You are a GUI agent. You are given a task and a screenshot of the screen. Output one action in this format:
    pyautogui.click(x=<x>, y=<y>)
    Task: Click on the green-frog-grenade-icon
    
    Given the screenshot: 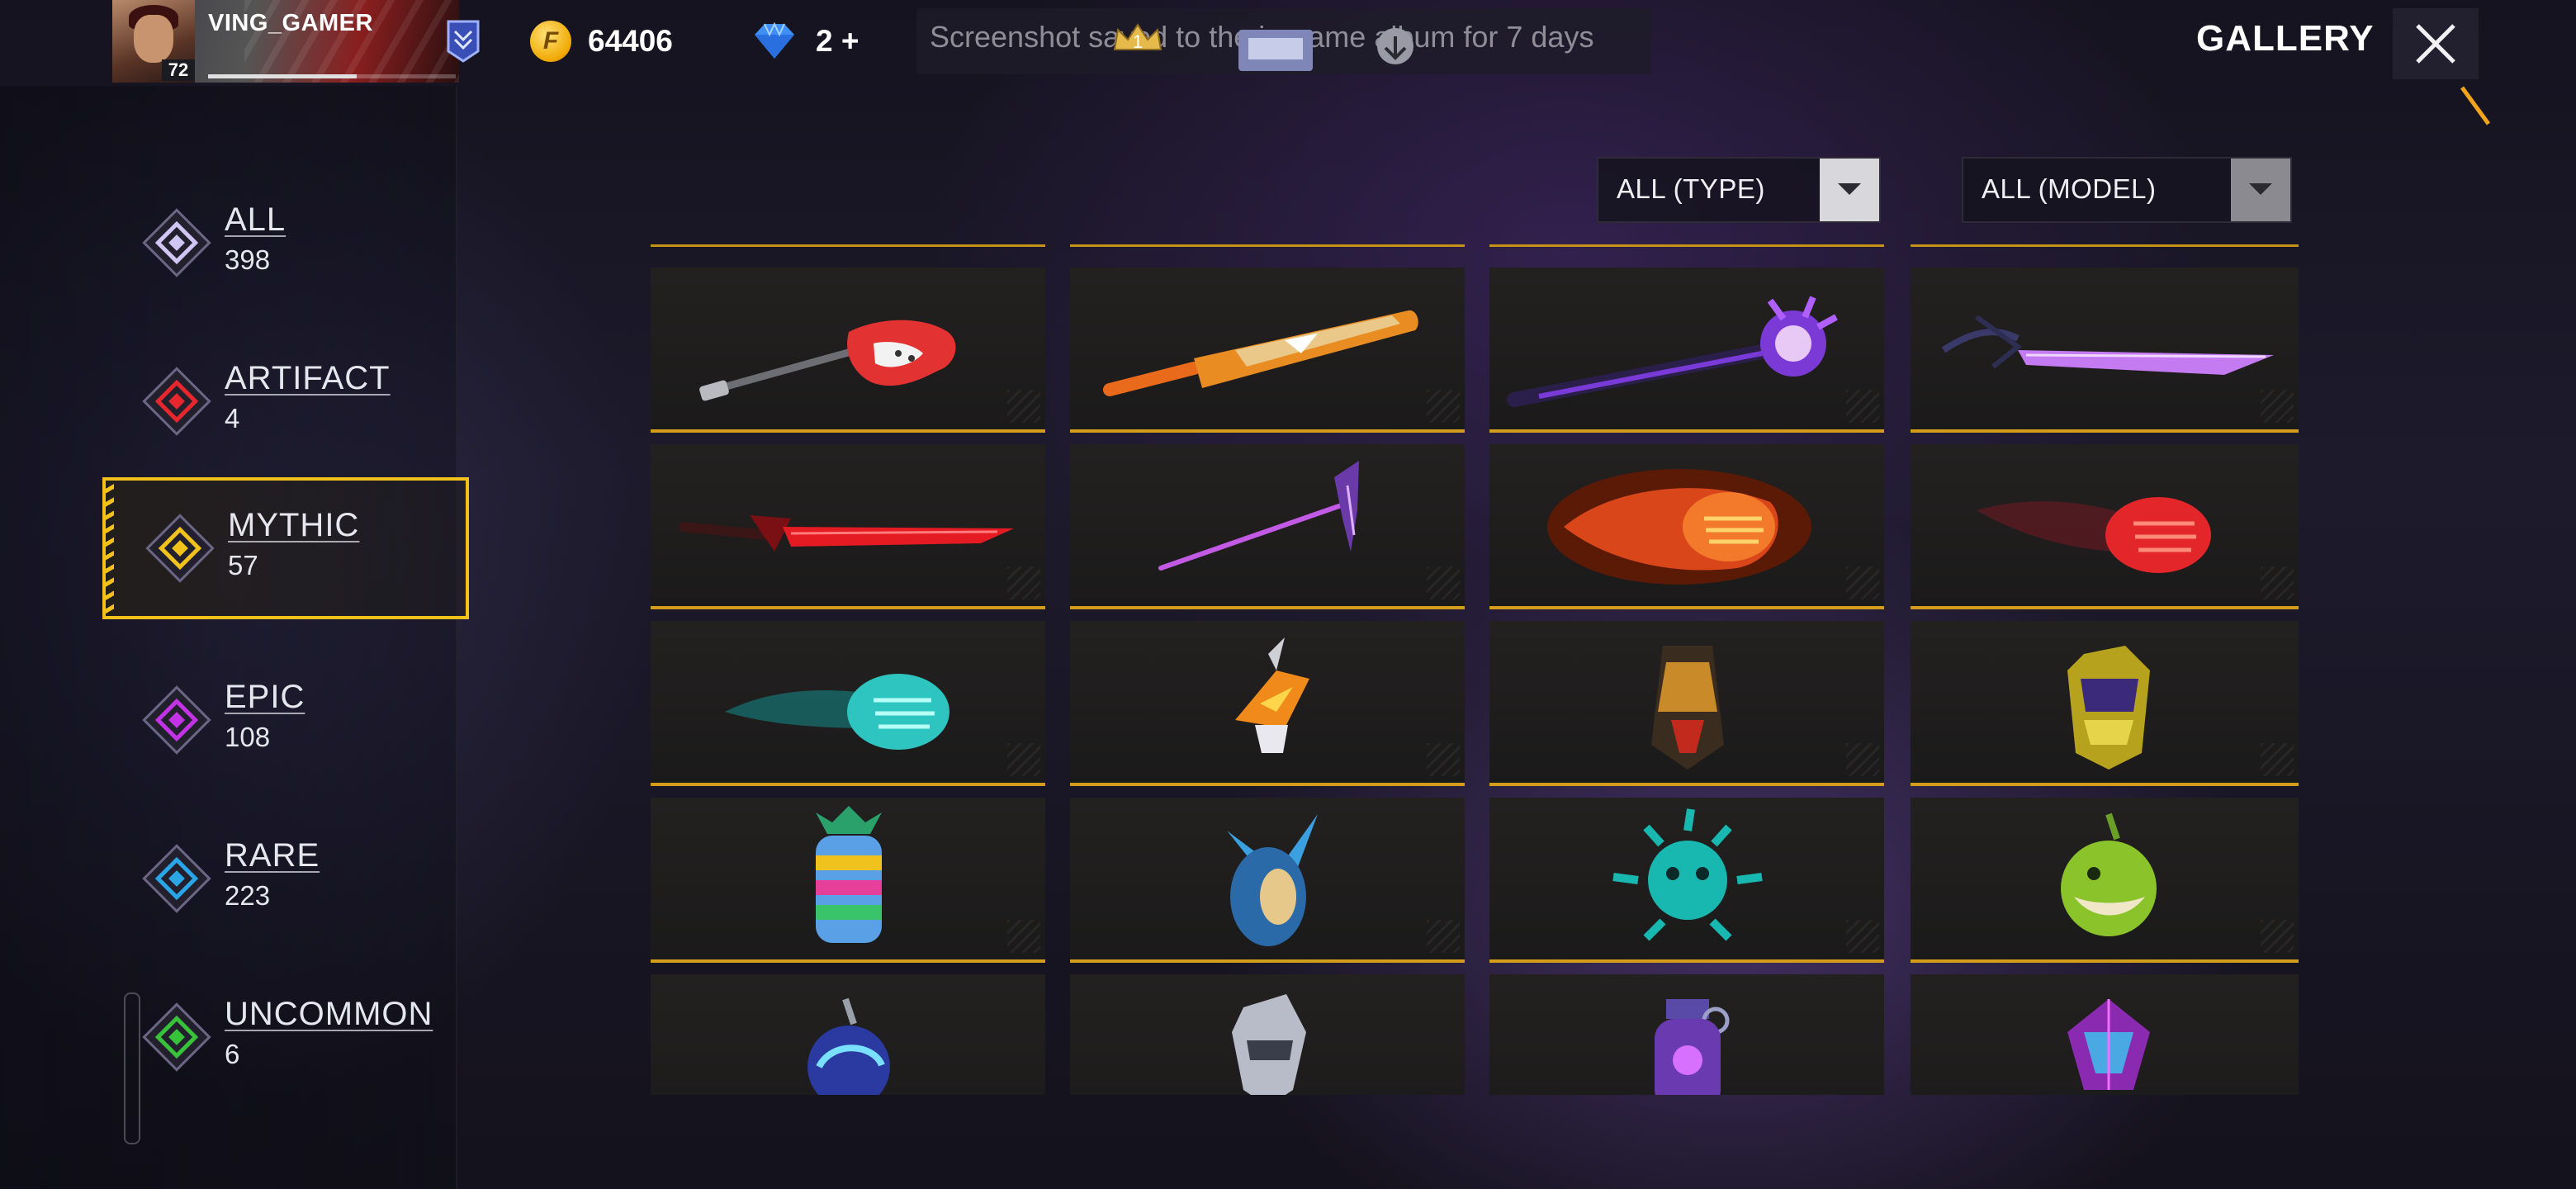 What is the action you would take?
    pyautogui.click(x=2109, y=874)
    